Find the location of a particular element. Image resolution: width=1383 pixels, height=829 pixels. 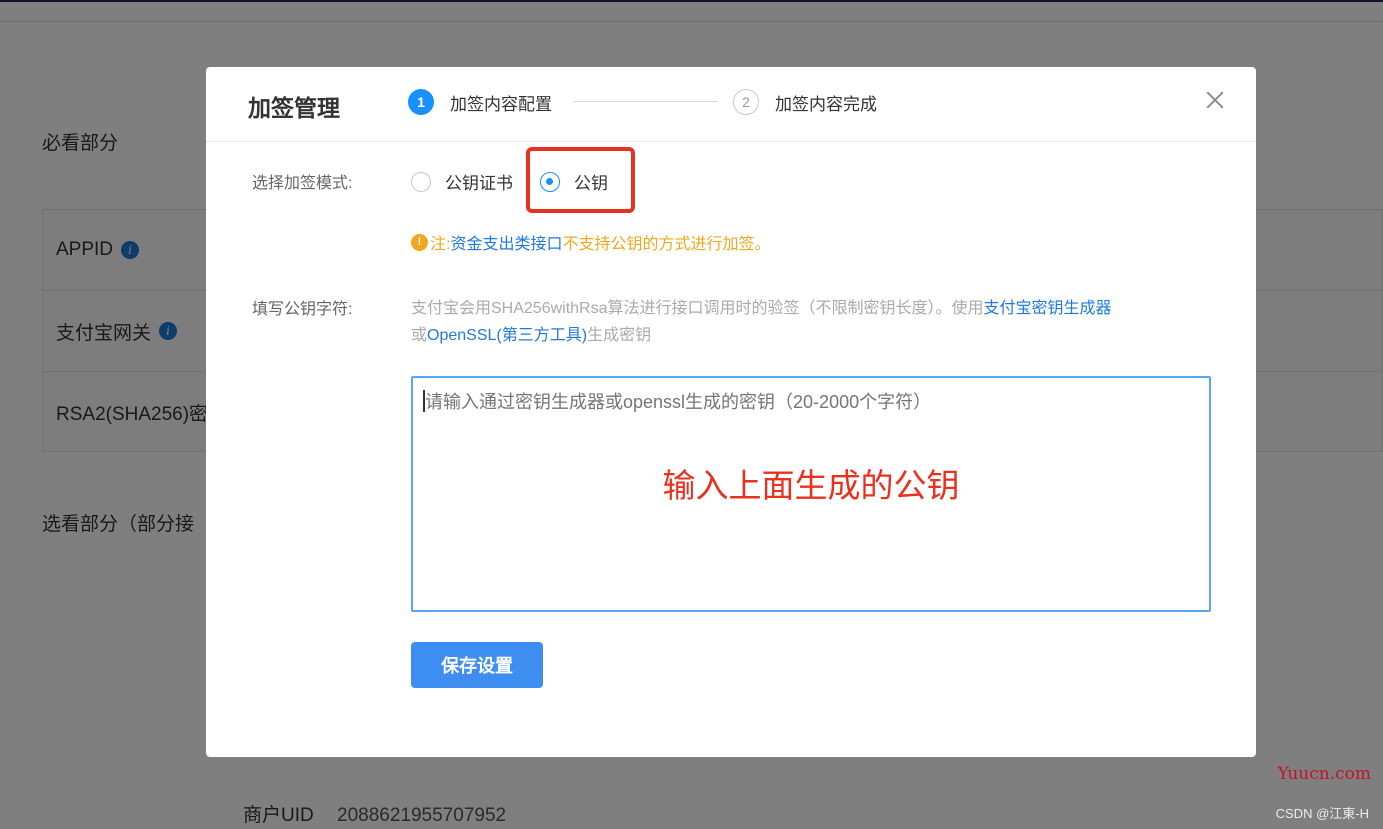

site-watermark: Yuucn.com is located at coordinates (1324, 774).